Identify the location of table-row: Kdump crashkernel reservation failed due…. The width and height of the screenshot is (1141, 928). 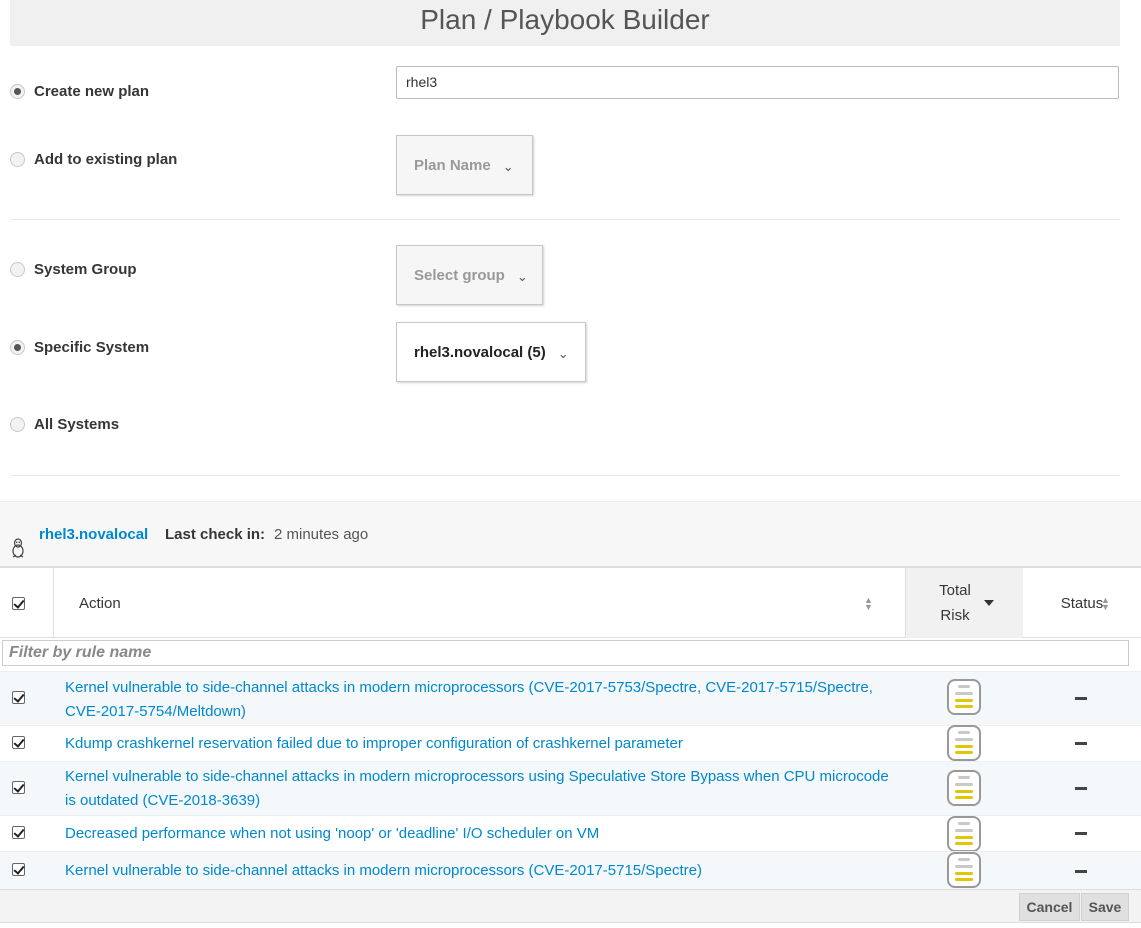
(570, 743).